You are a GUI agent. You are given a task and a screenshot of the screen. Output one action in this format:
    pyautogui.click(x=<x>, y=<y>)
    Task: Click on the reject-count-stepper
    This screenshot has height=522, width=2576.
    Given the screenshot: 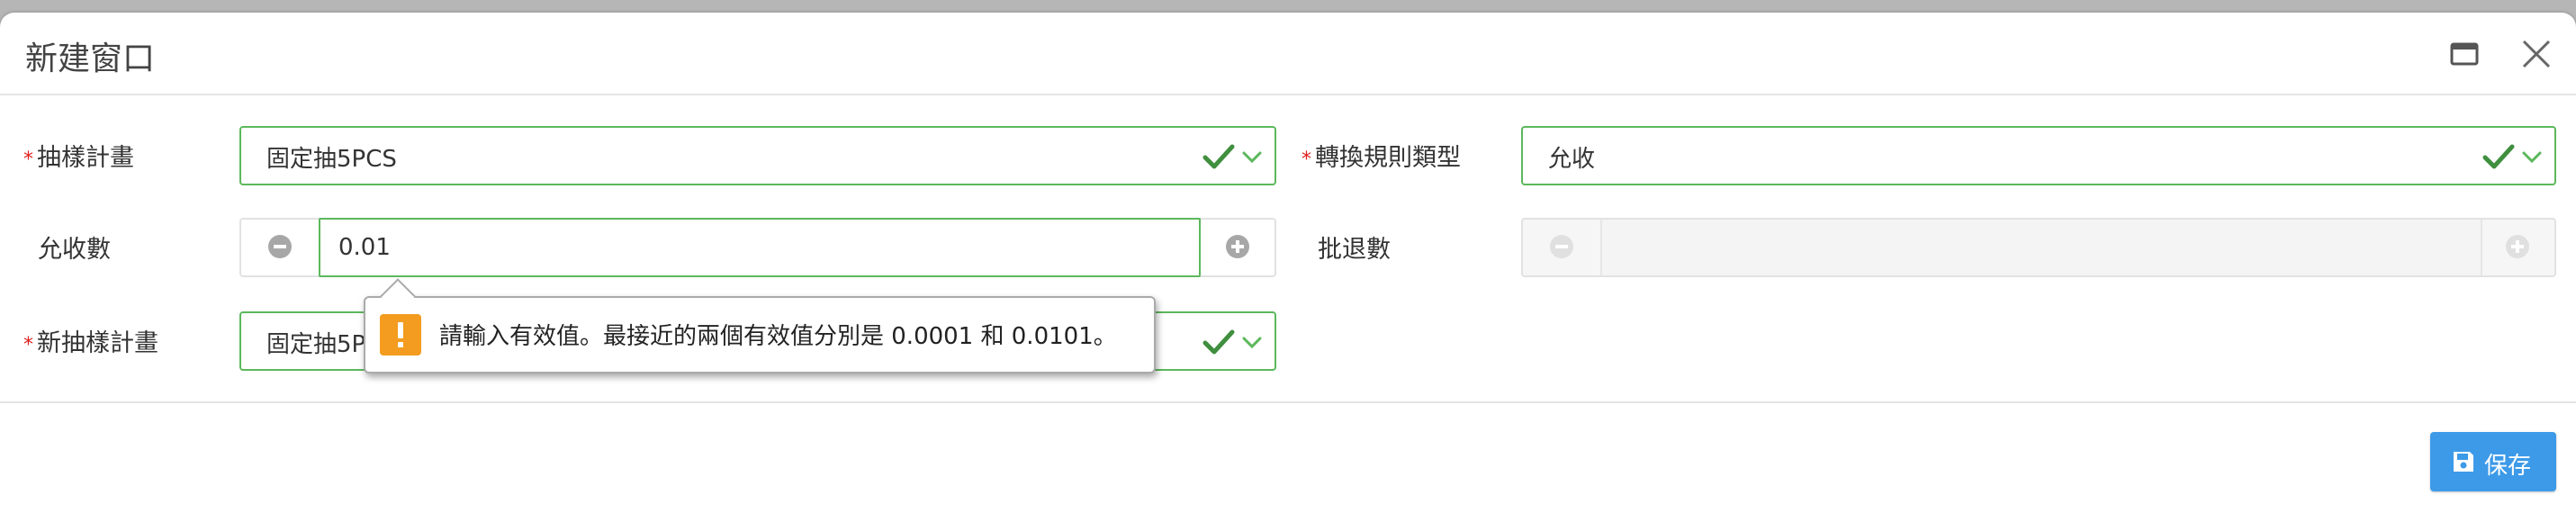 What is the action you would take?
    pyautogui.click(x=2038, y=247)
    